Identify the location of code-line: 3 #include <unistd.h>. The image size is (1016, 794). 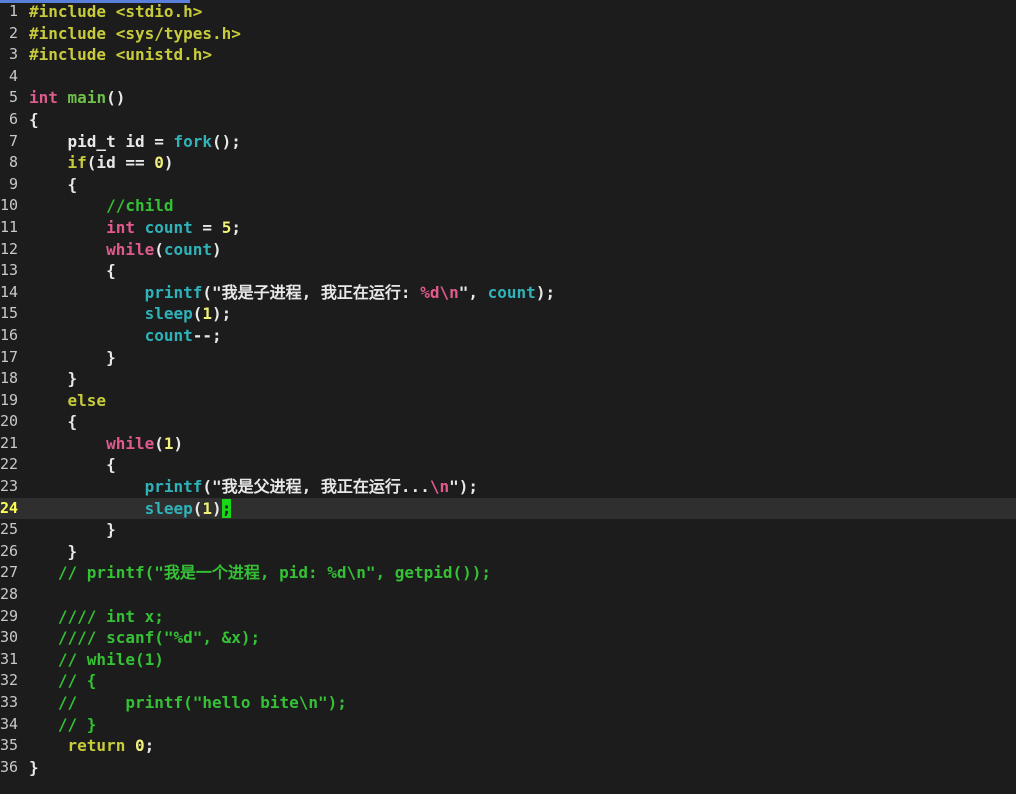
(508, 55).